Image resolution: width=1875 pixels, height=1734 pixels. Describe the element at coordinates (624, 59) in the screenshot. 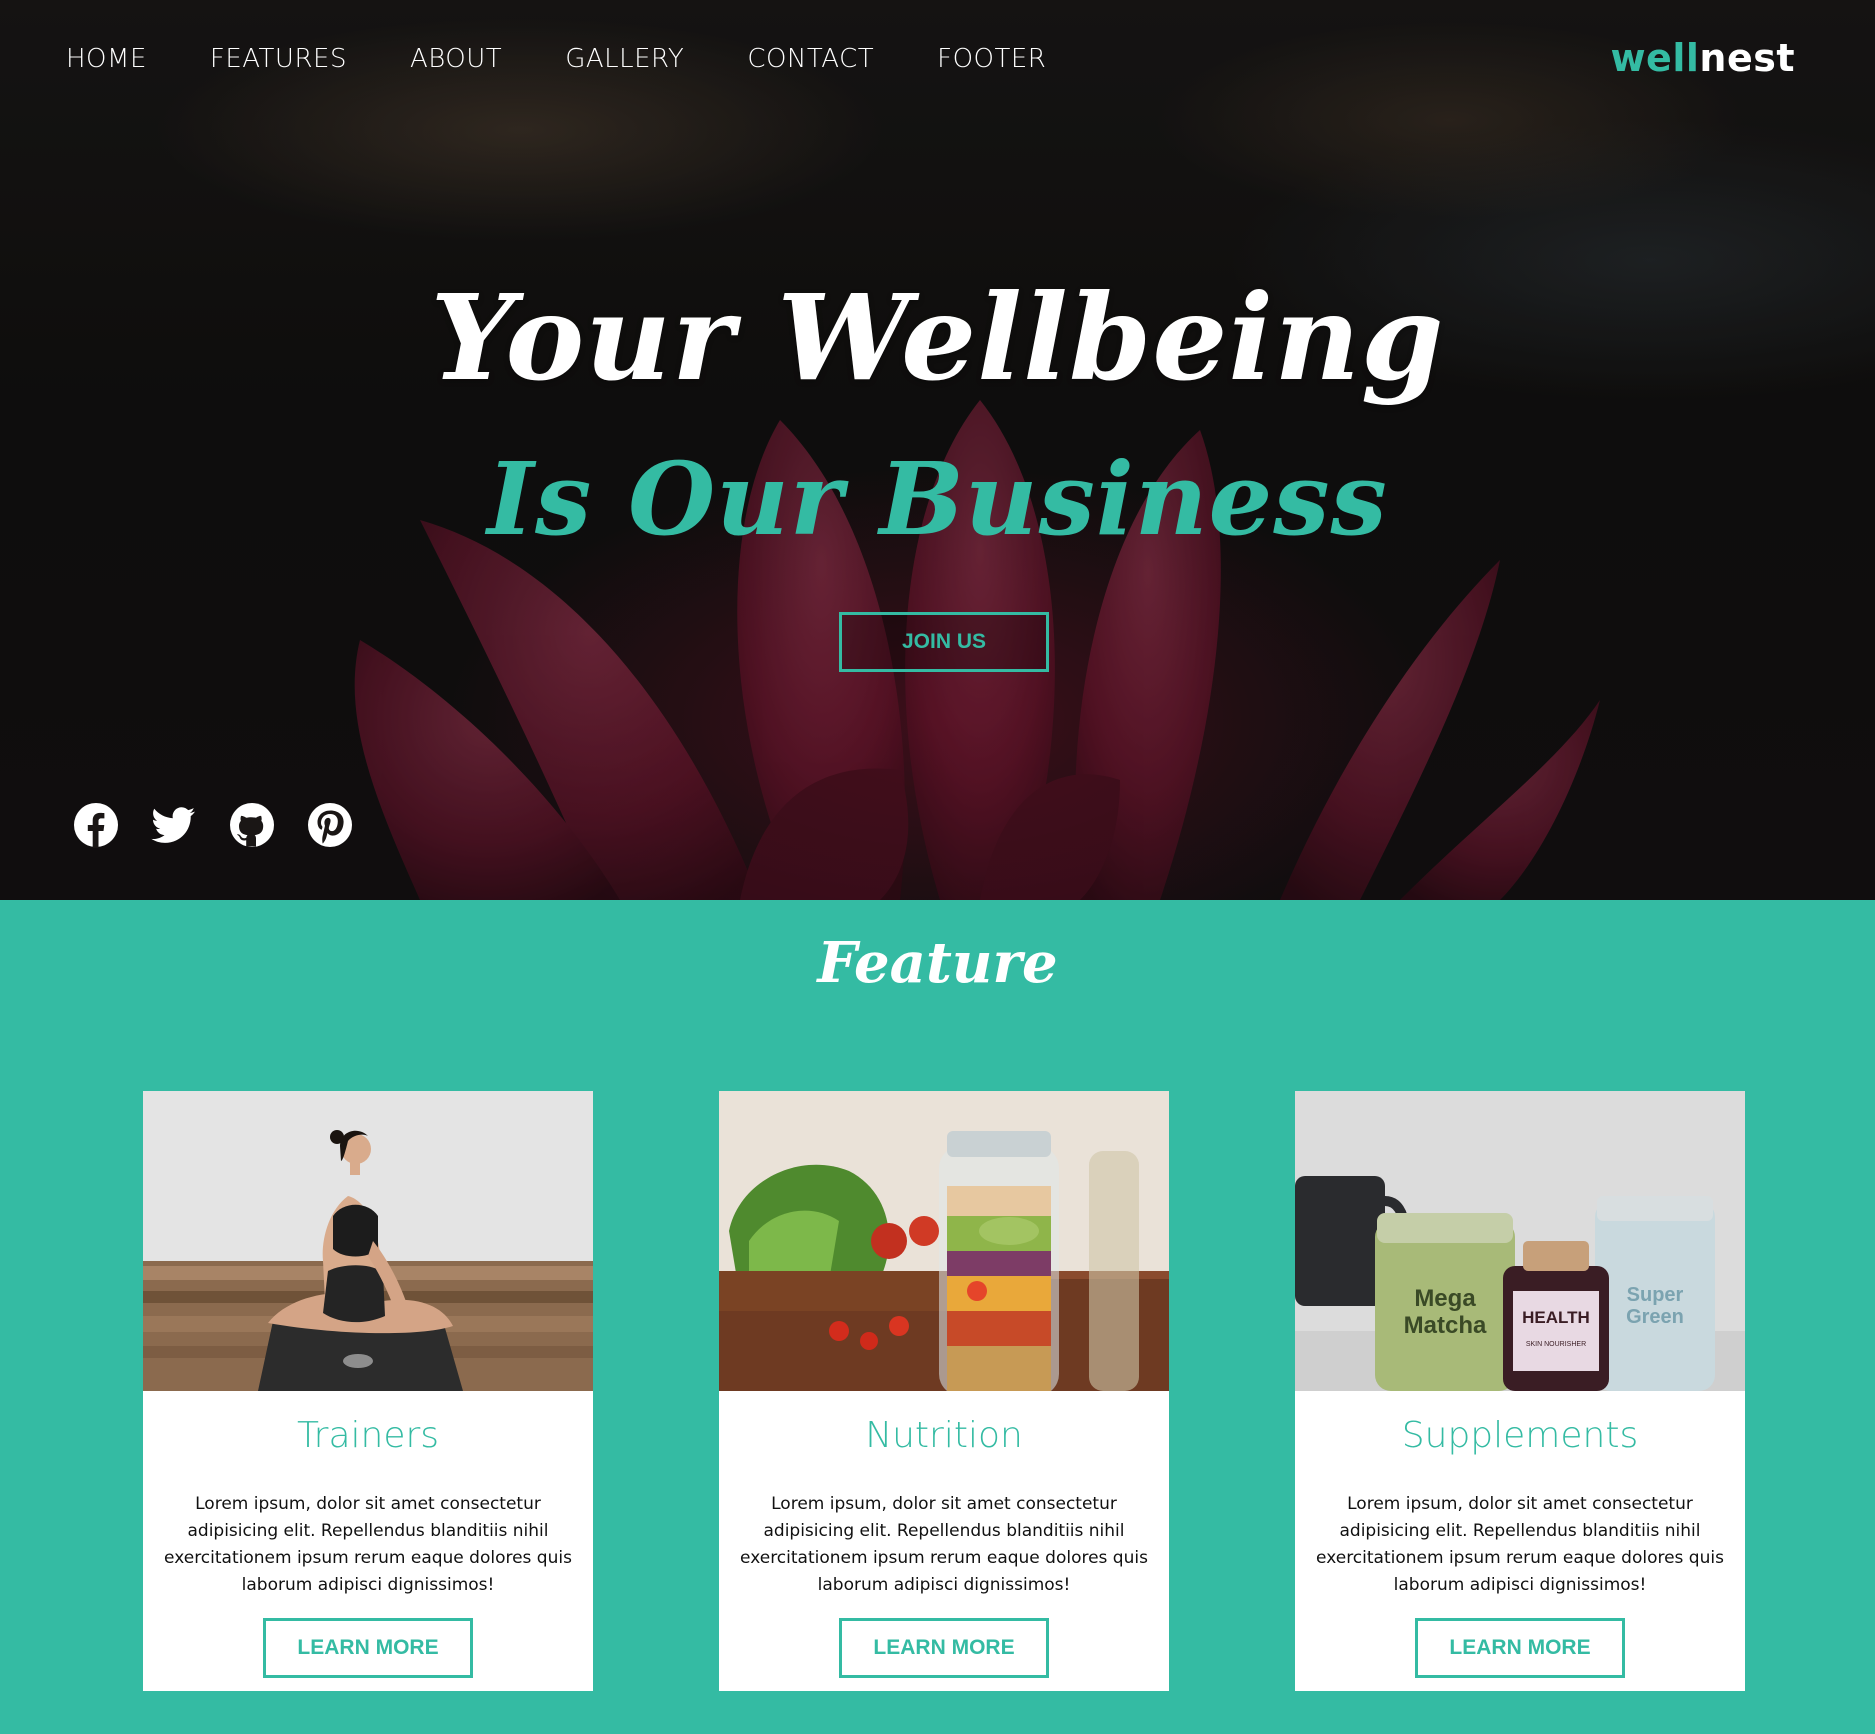

I see `nav-item-gallery: GALLERY` at that location.